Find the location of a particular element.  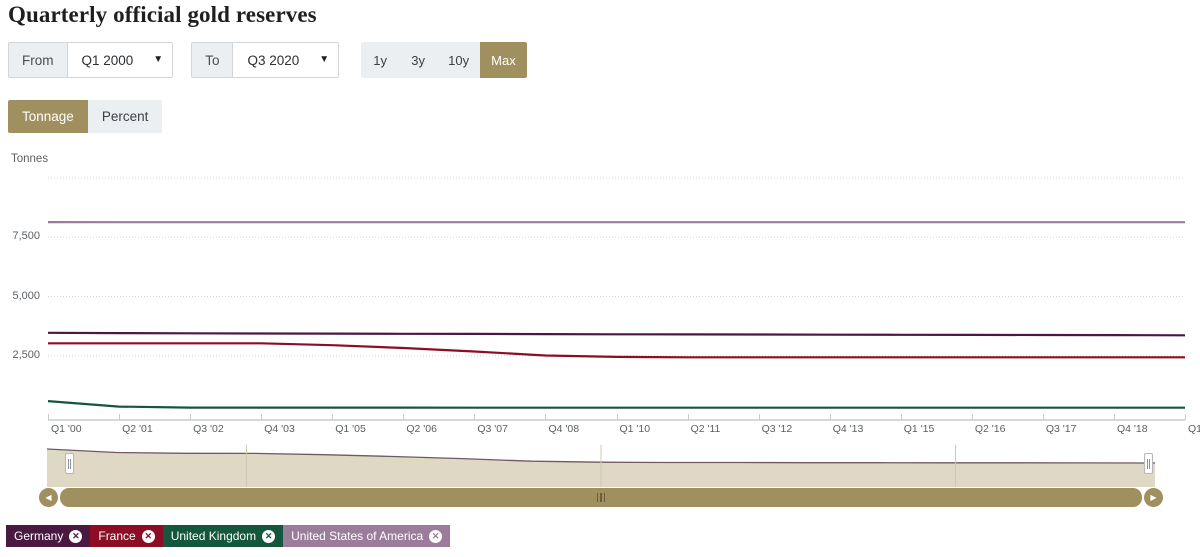

to-date-picker: To Q3 2020 ▼ is located at coordinates (265, 60).